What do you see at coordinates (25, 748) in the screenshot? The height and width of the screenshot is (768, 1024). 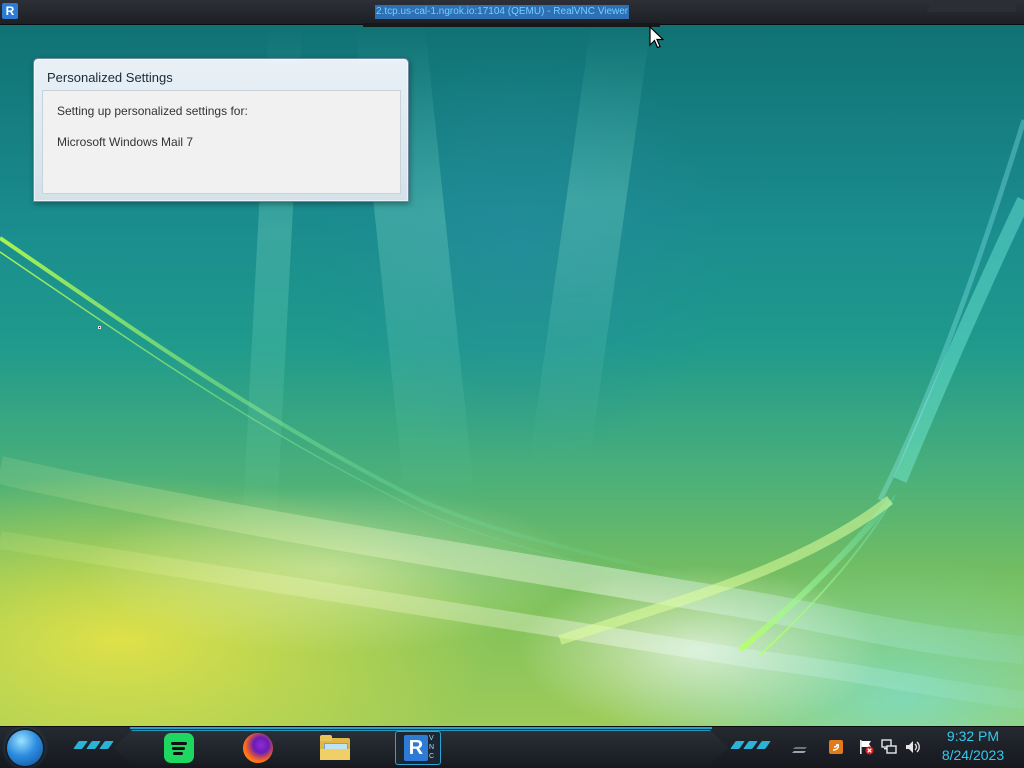 I see `start-button` at bounding box center [25, 748].